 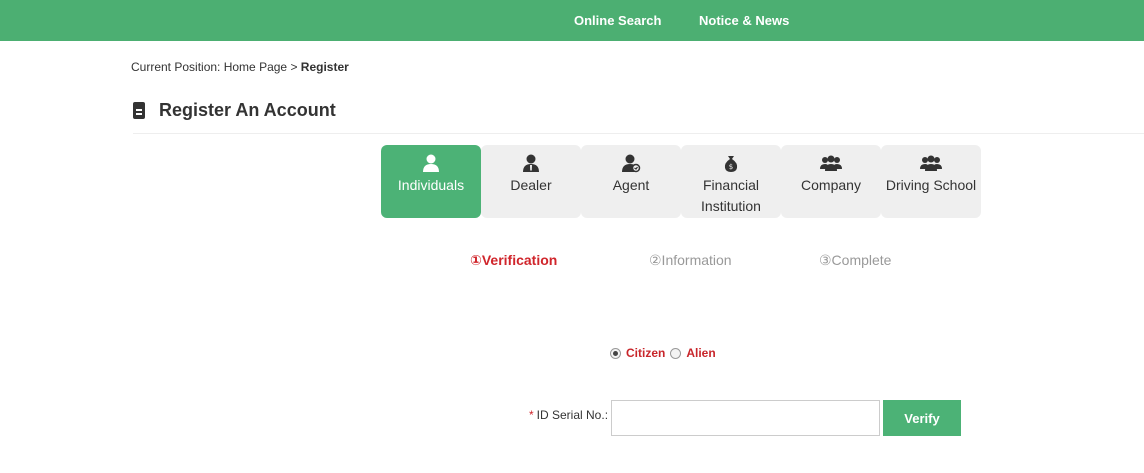 What do you see at coordinates (255, 67) in the screenshot?
I see `breadcrumb-home-link: Home Page` at bounding box center [255, 67].